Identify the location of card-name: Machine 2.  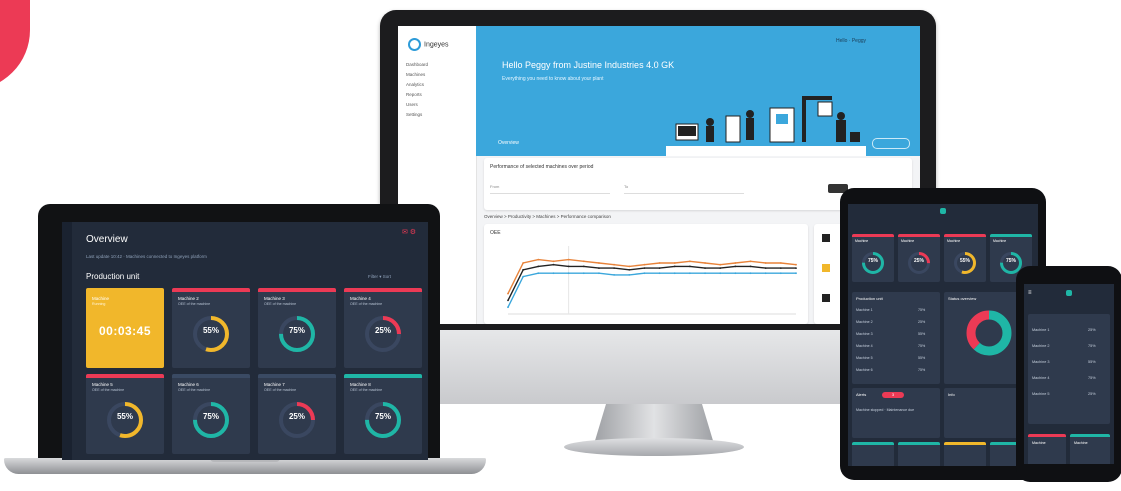
(188, 298).